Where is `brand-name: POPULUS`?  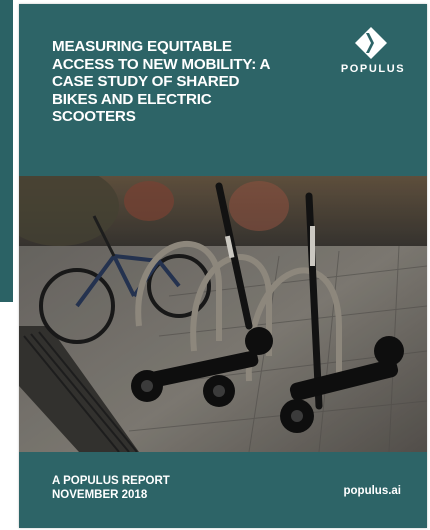 brand-name: POPULUS is located at coordinates (373, 69).